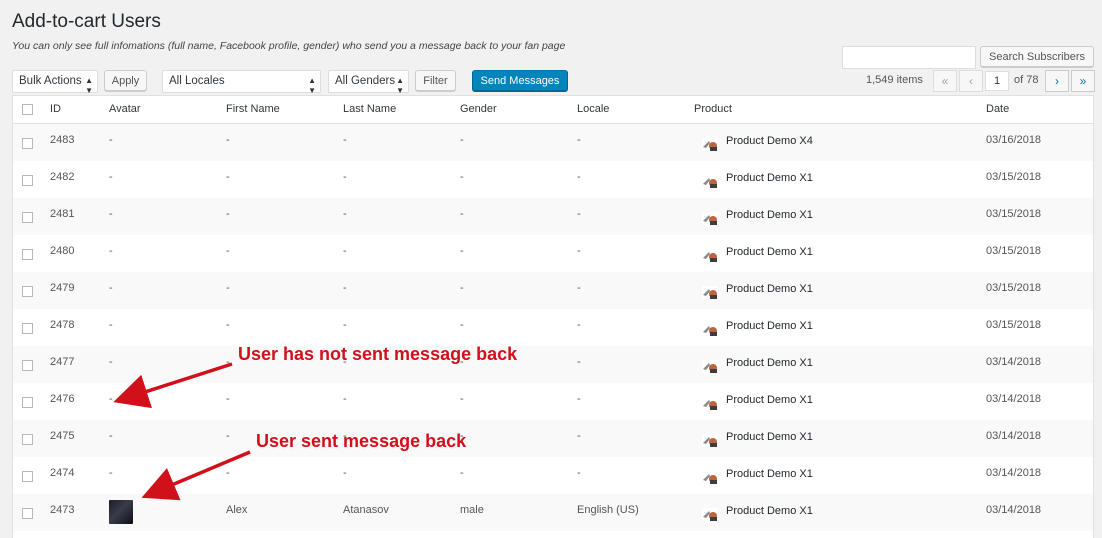 The height and width of the screenshot is (538, 1102). What do you see at coordinates (173, 385) in the screenshot?
I see `arrow-to-no-avatar` at bounding box center [173, 385].